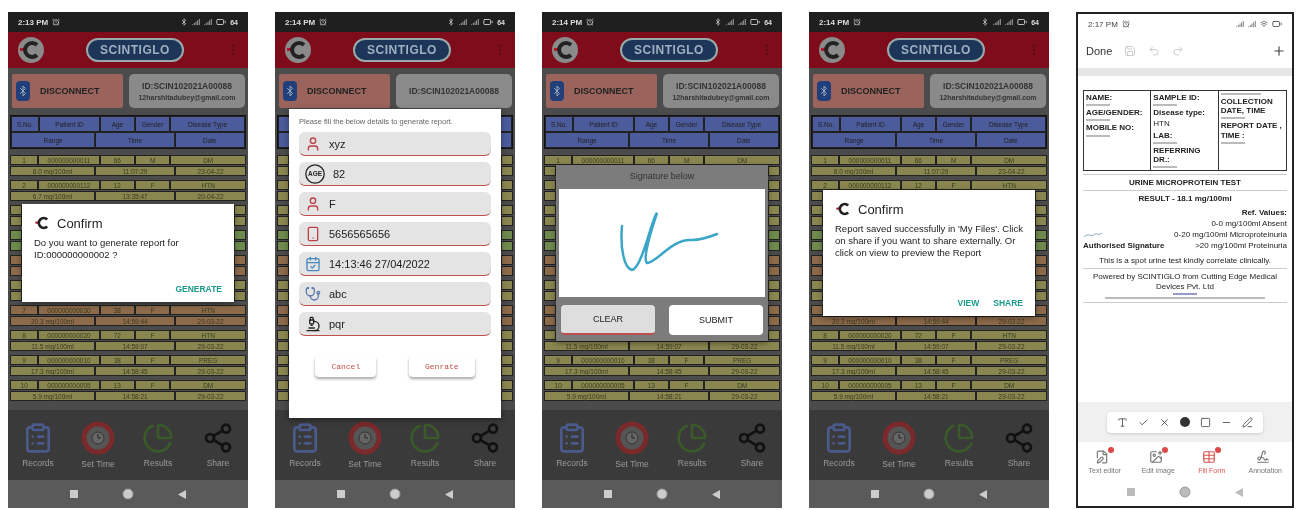 The width and height of the screenshot is (1302, 510). What do you see at coordinates (198, 289) in the screenshot?
I see `dialog-button: GENERATE` at bounding box center [198, 289].